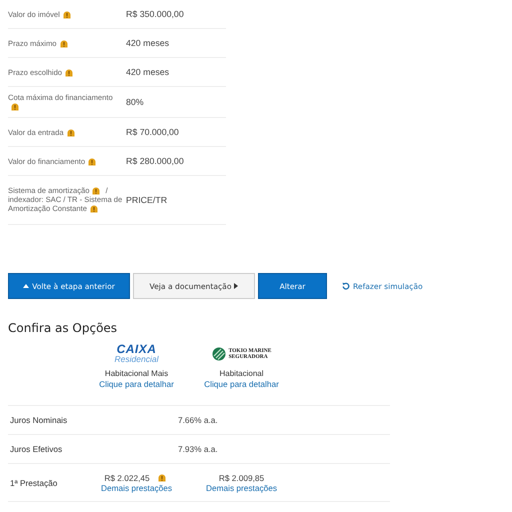  Describe the element at coordinates (136, 353) in the screenshot. I see `bank-logo: CAIXA Residencial` at that location.